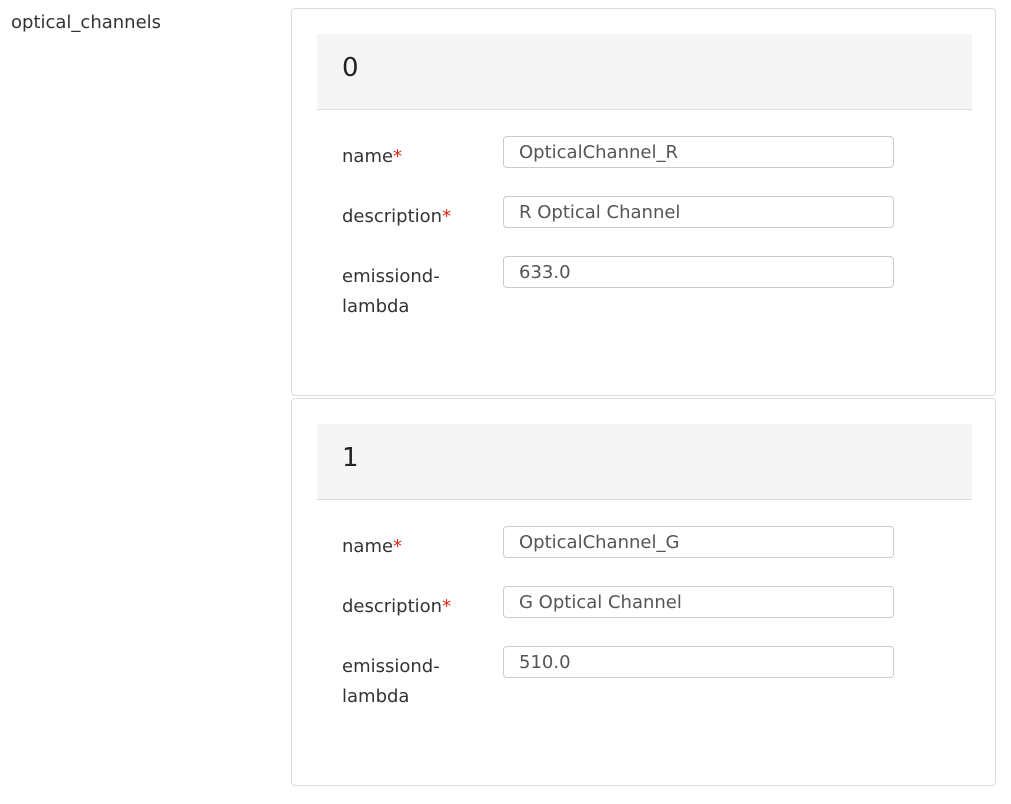 The height and width of the screenshot is (804, 1011). What do you see at coordinates (350, 68) in the screenshot?
I see `card-title: 0` at bounding box center [350, 68].